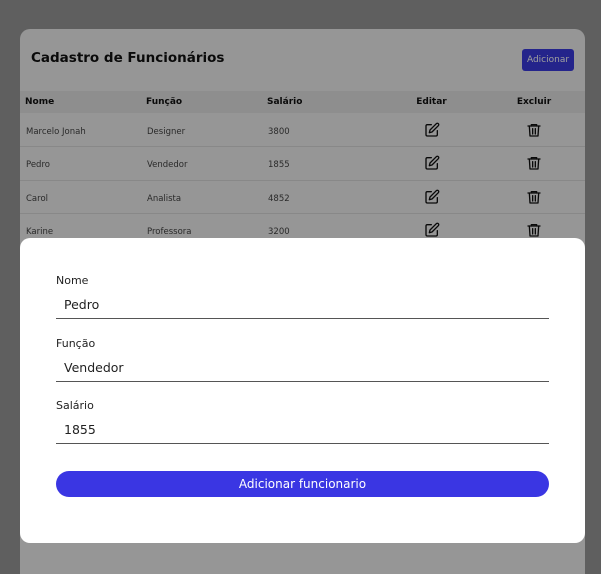 The width and height of the screenshot is (601, 574). What do you see at coordinates (76, 343) in the screenshot?
I see `funcao-label: Função` at bounding box center [76, 343].